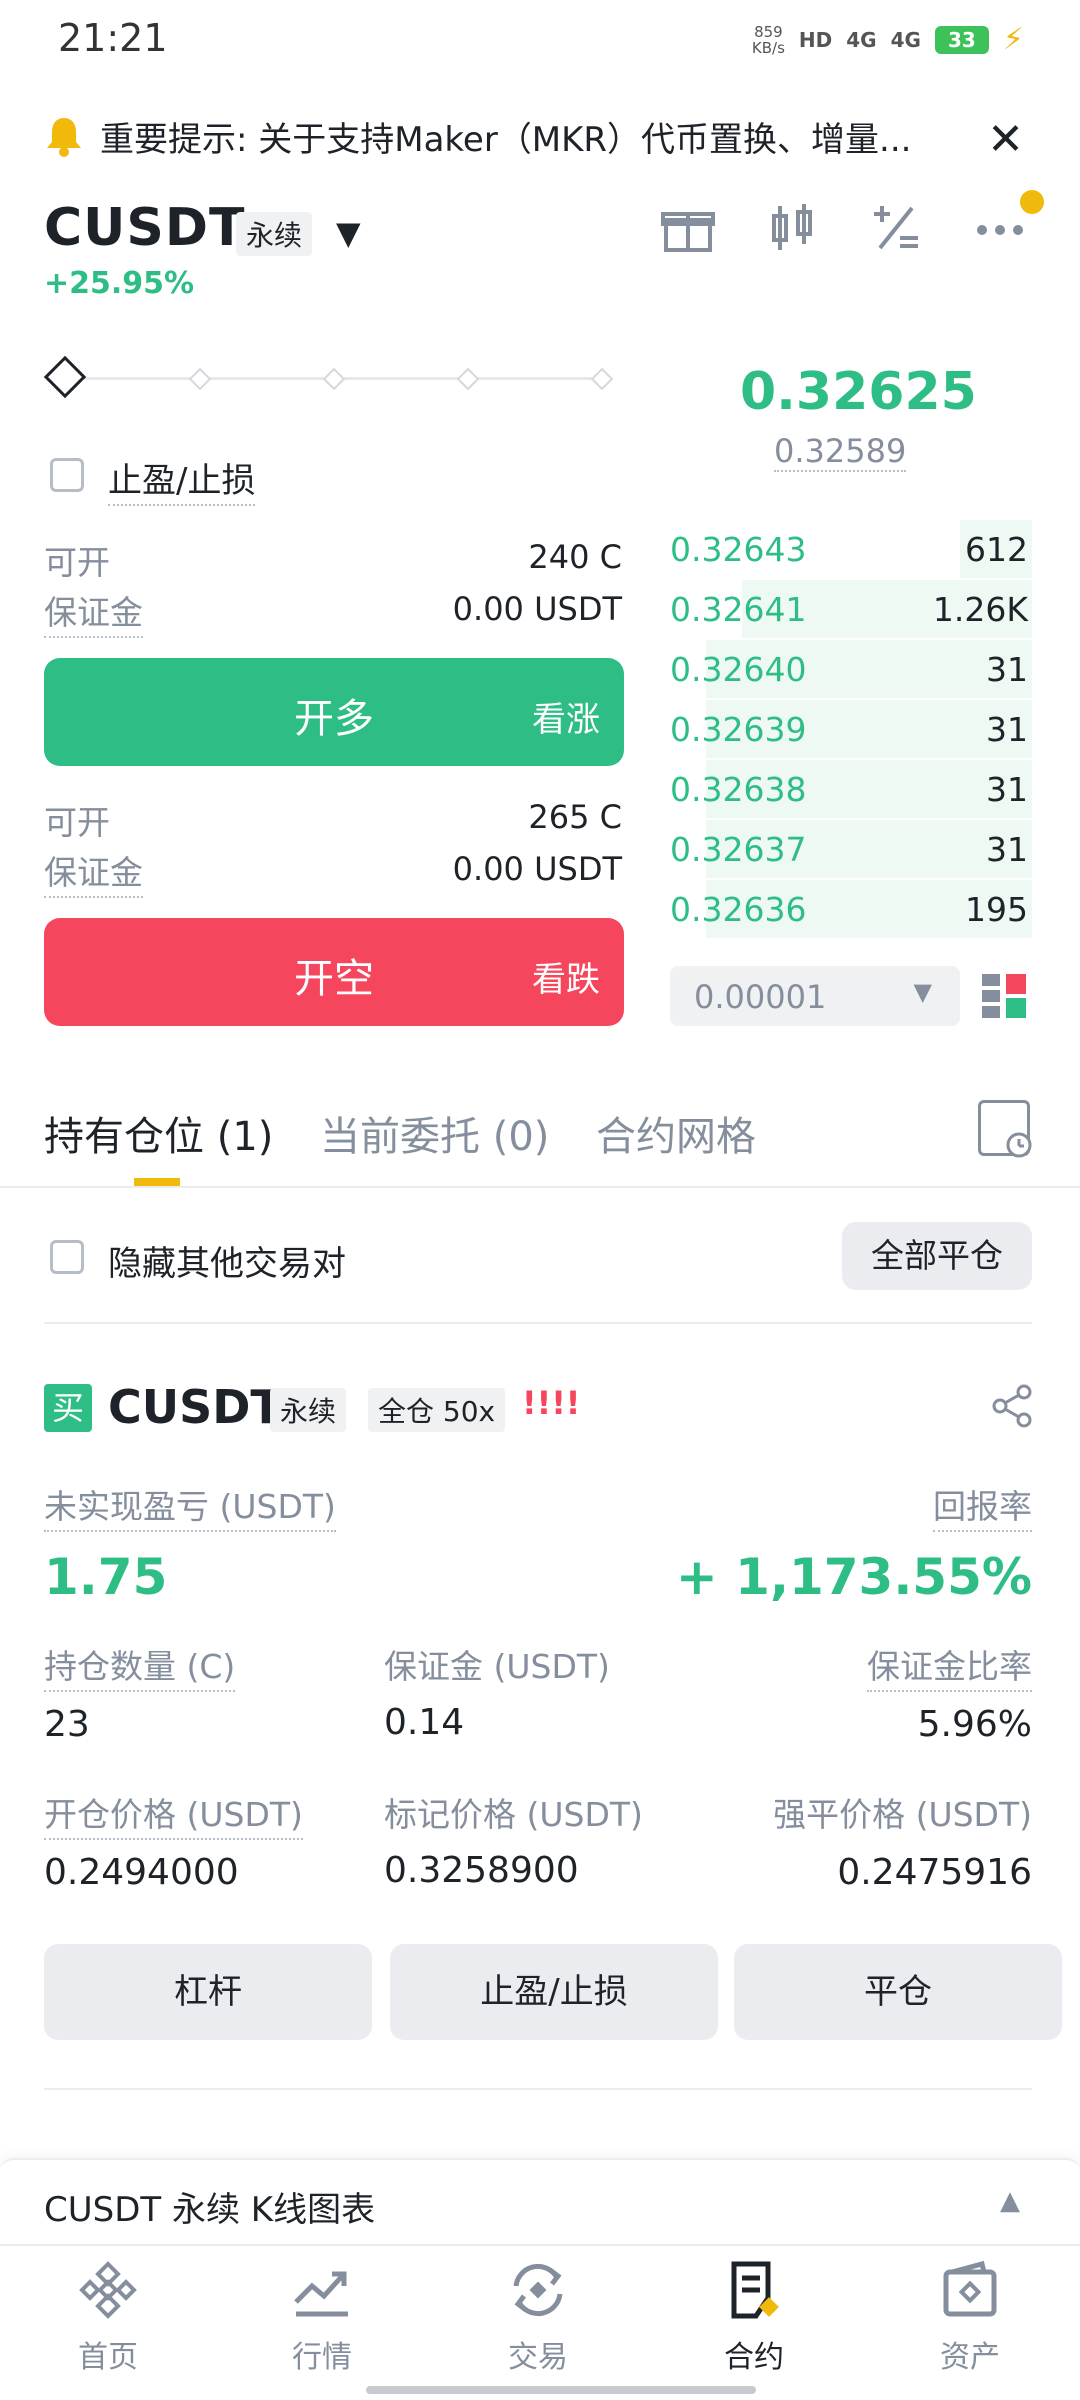 This screenshot has height=2400, width=1080. Describe the element at coordinates (93, 612) in the screenshot. I see `long-margin-label: 保证金` at that location.